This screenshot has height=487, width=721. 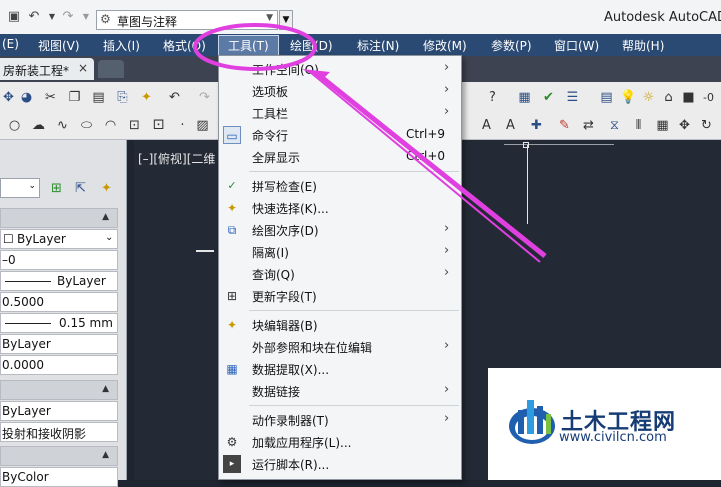 What do you see at coordinates (158, 125) in the screenshot?
I see `make-block-icon: ⚀` at bounding box center [158, 125].